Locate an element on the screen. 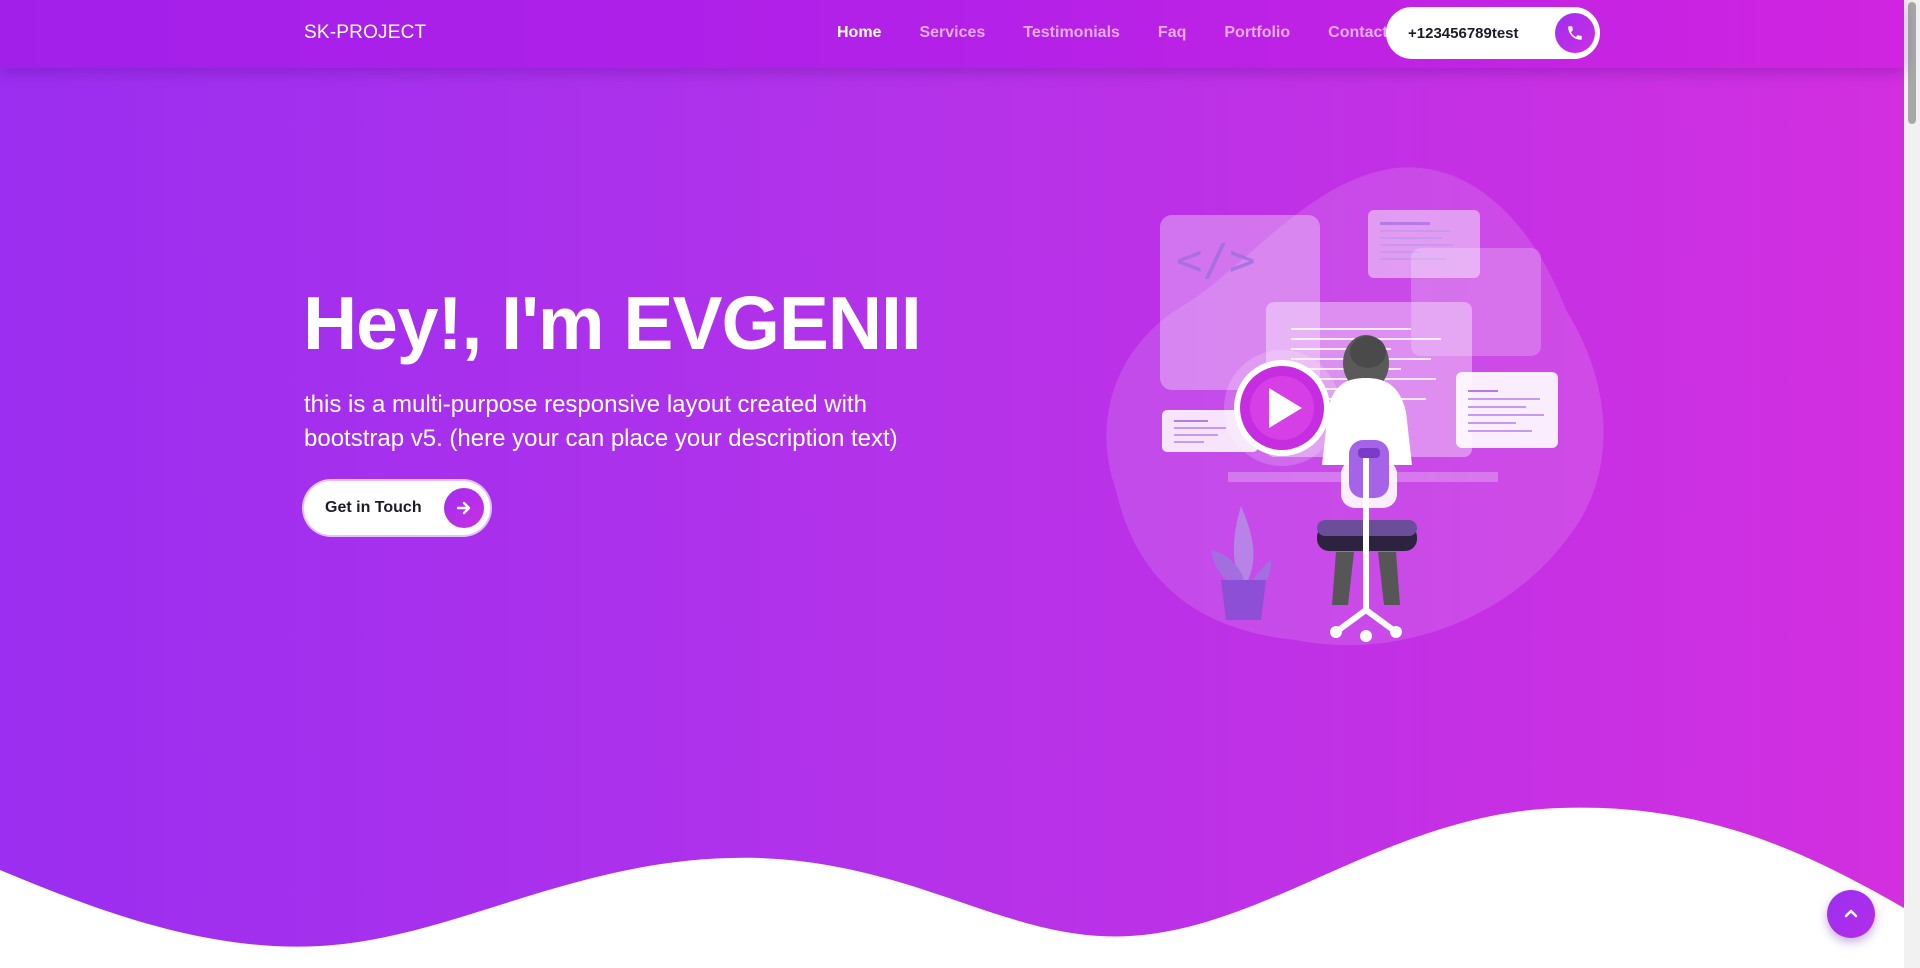 This screenshot has height=968, width=1920. phone-contact-button: +123456789test is located at coordinates (1493, 33).